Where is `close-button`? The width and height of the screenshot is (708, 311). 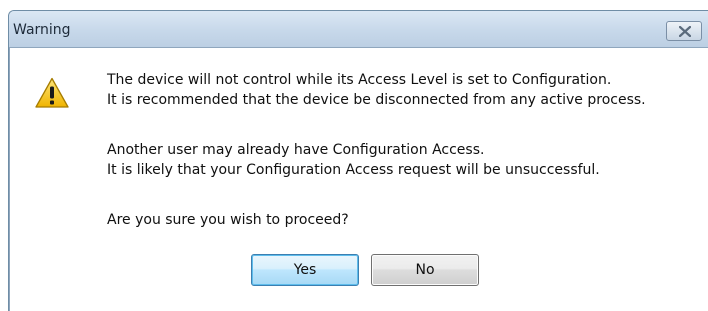
close-button is located at coordinates (684, 31).